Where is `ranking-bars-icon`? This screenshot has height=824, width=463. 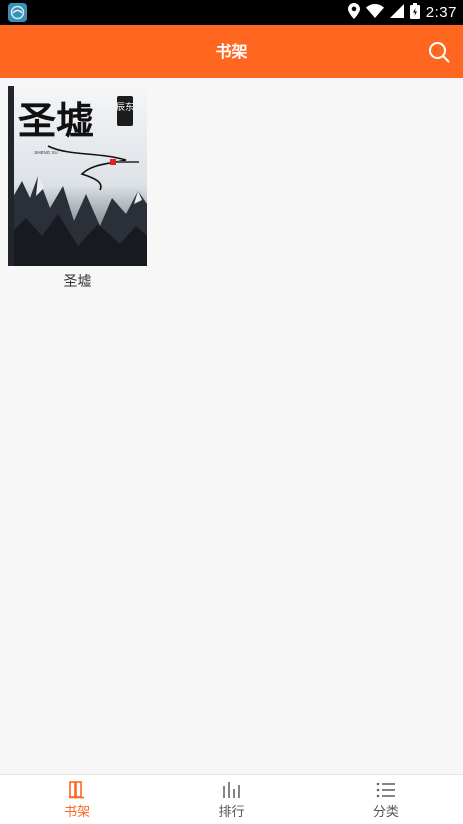
ranking-bars-icon is located at coordinates (232, 789).